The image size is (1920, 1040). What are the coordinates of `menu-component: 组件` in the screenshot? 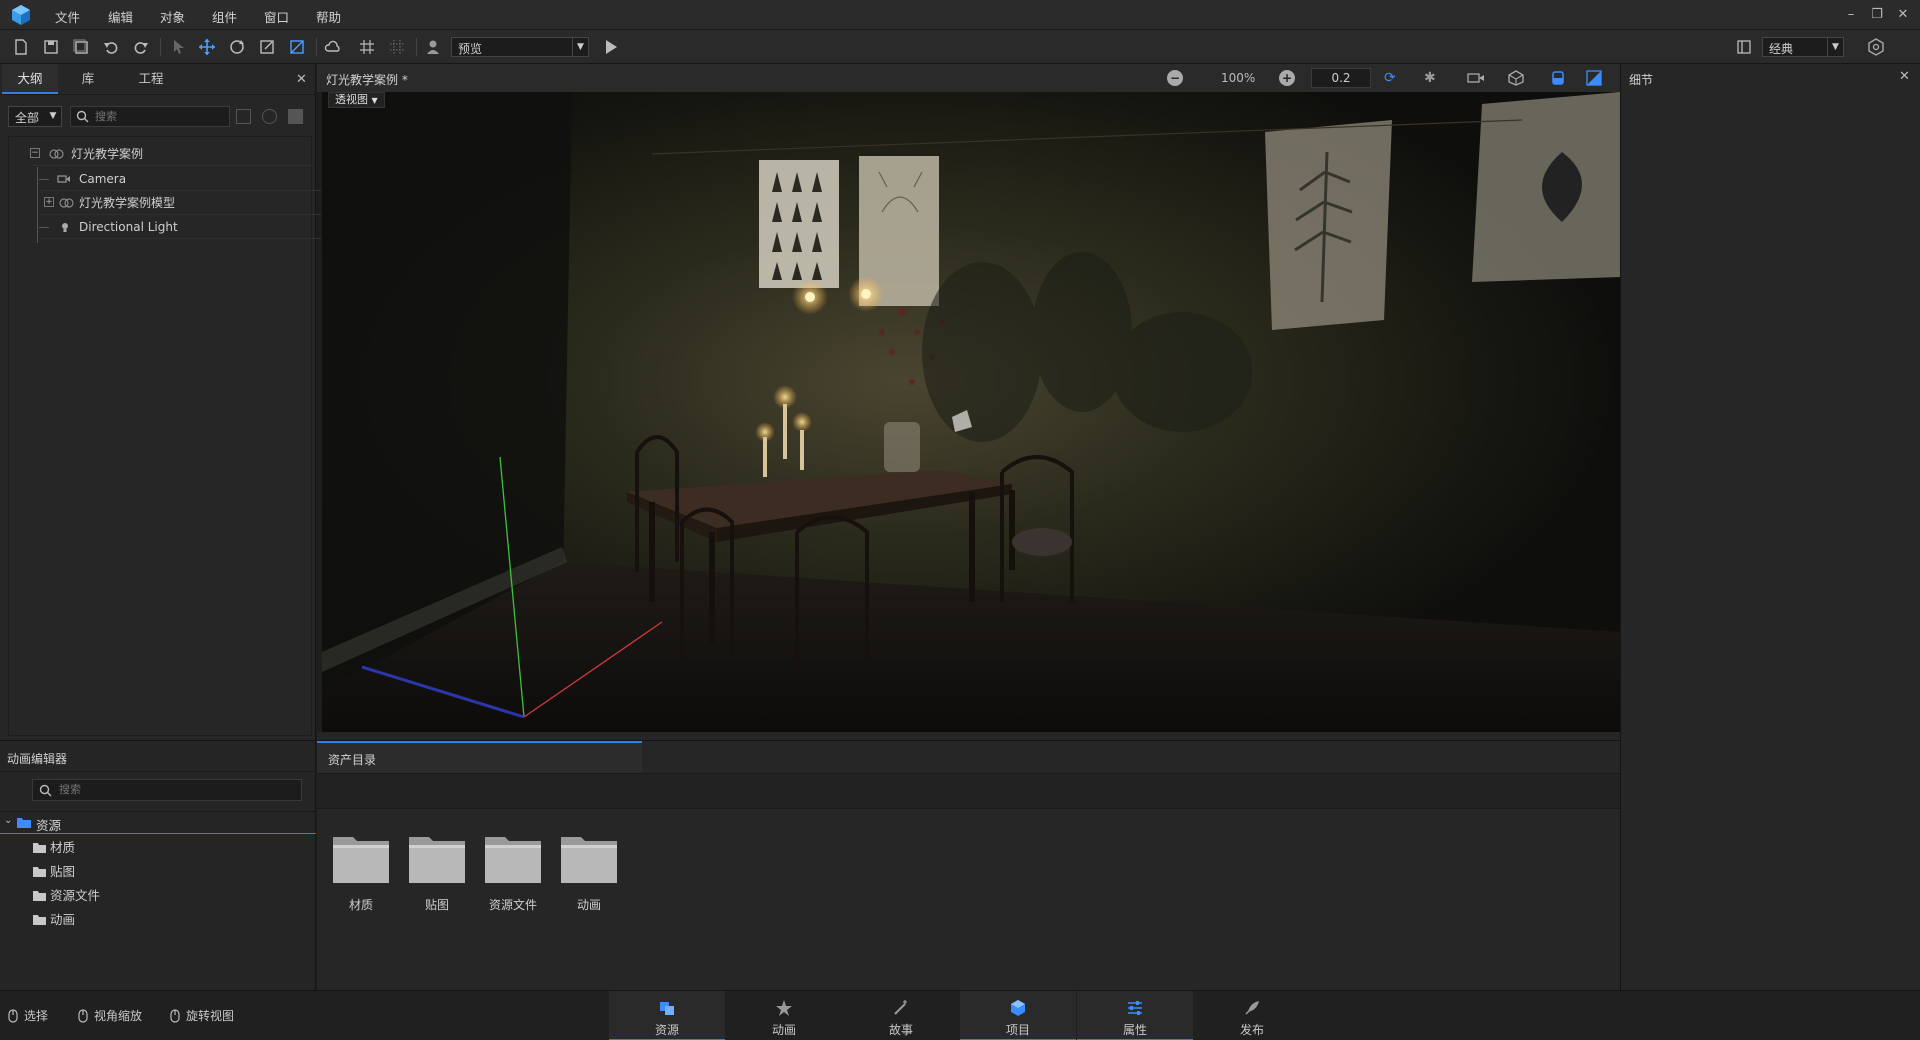 It's located at (224, 16).